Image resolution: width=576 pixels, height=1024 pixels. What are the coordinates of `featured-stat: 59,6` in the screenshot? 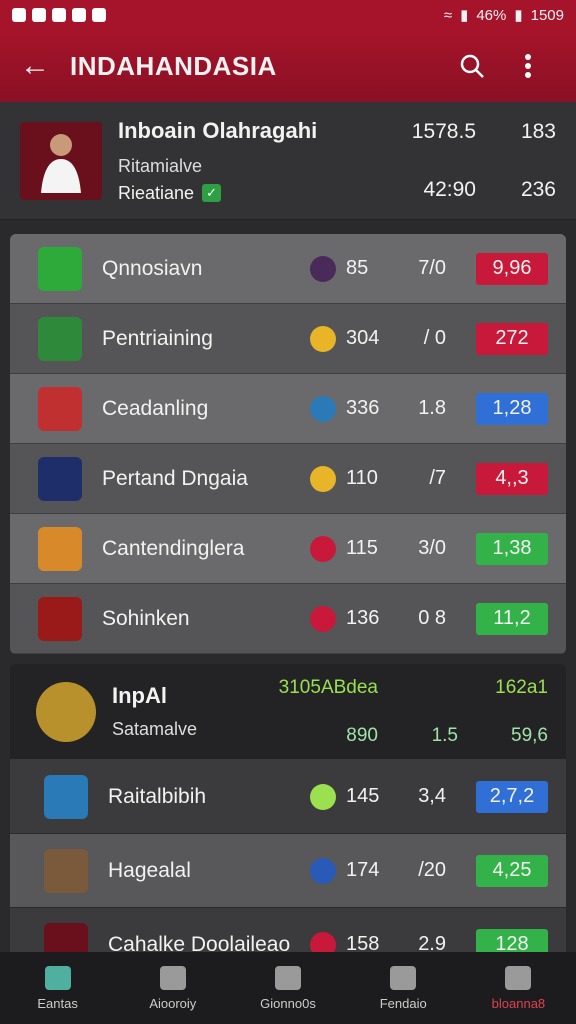 It's located at (529, 735).